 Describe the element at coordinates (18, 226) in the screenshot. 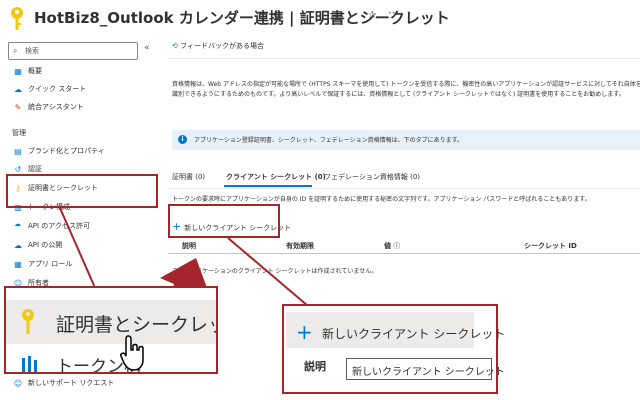

I see `api-permissions-icon: ☂` at that location.